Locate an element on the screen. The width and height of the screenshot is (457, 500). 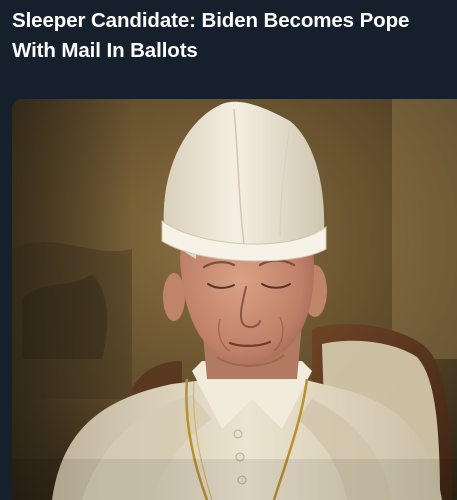
robe-button is located at coordinates (238, 434).